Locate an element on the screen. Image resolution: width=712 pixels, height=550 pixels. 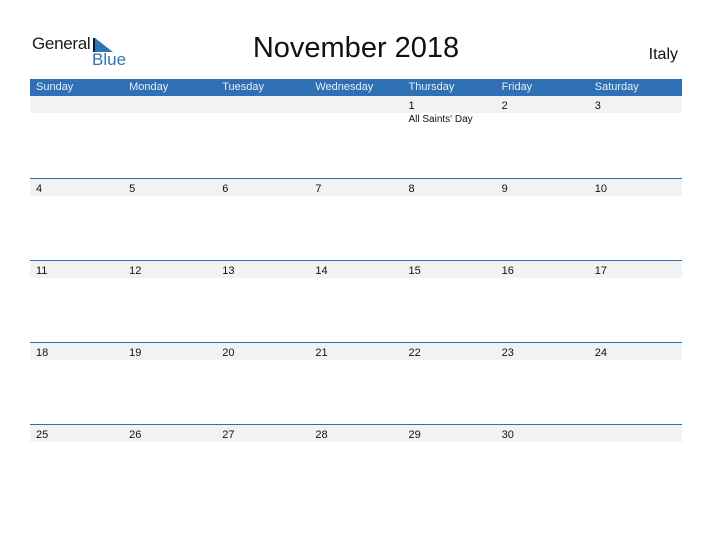
date-strip: 11 12 13 14 15 16 17 is located at coordinates (356, 269).